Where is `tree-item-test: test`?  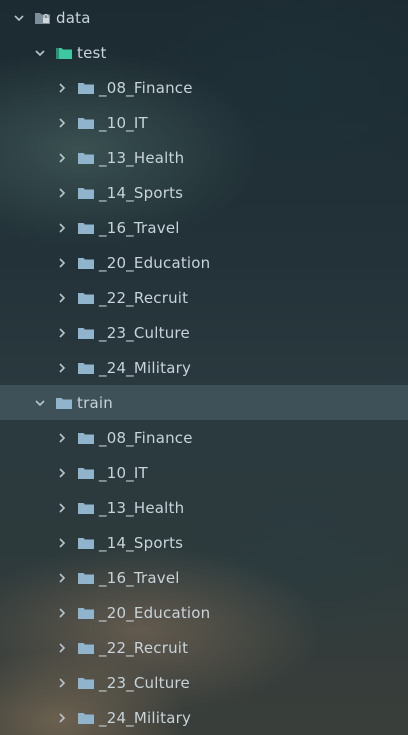 tree-item-test: test is located at coordinates (204, 52).